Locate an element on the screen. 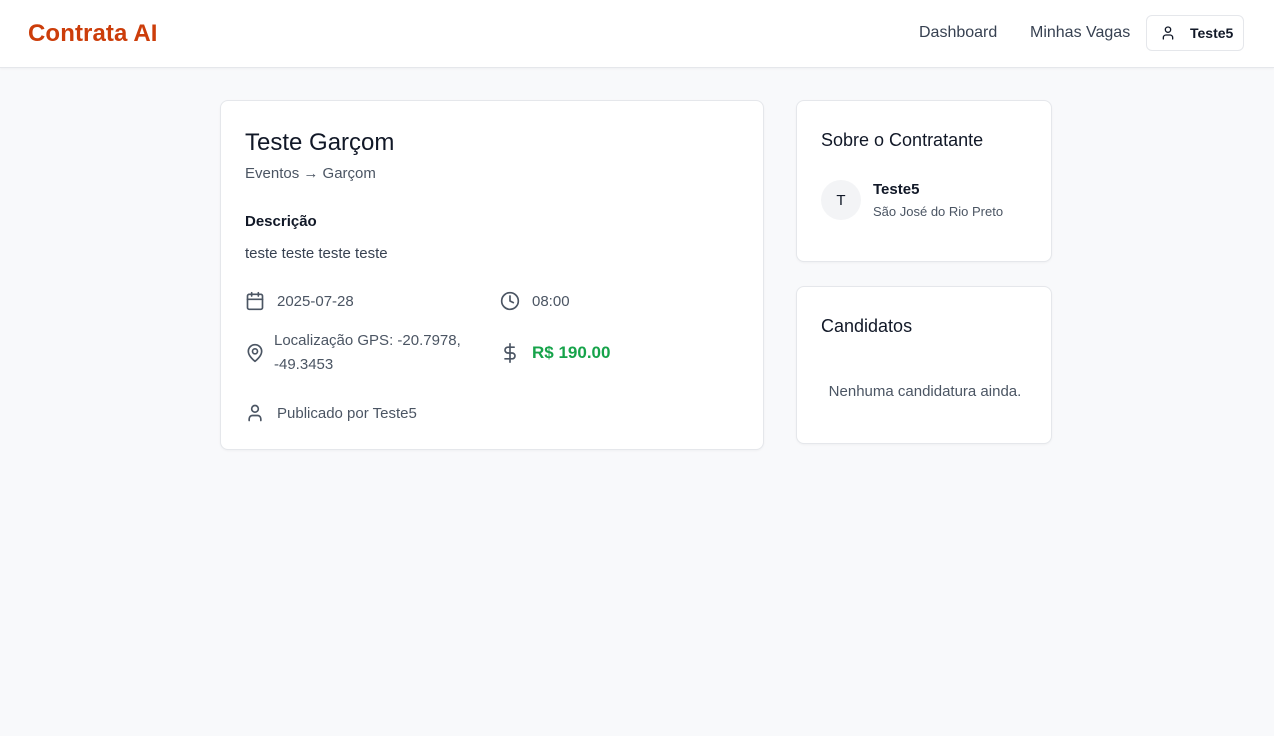 This screenshot has height=736, width=1274. nav-dashboard-link: Dashboard is located at coordinates (958, 33).